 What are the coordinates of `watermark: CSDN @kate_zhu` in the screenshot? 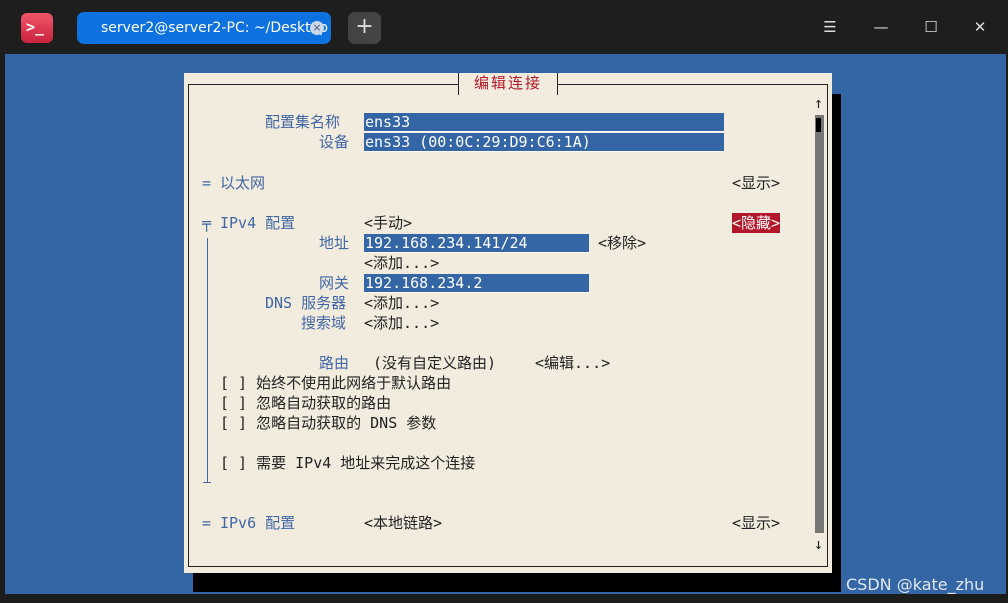 It's located at (915, 584).